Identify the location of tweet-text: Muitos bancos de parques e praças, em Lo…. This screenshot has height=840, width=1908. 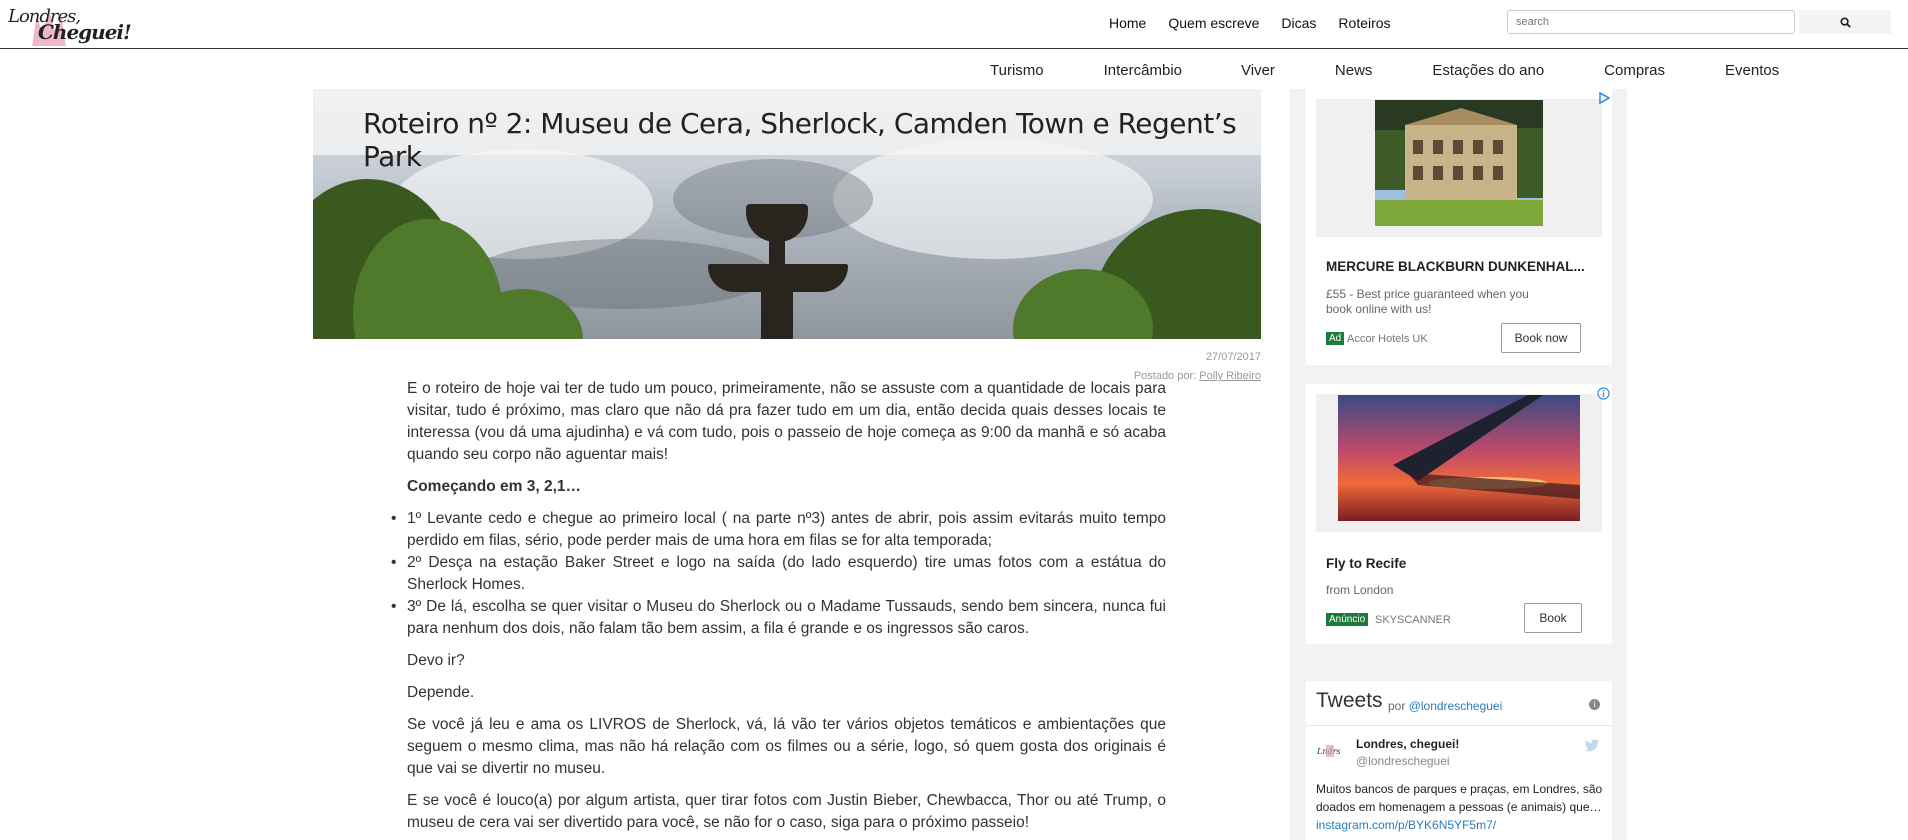
(1461, 807).